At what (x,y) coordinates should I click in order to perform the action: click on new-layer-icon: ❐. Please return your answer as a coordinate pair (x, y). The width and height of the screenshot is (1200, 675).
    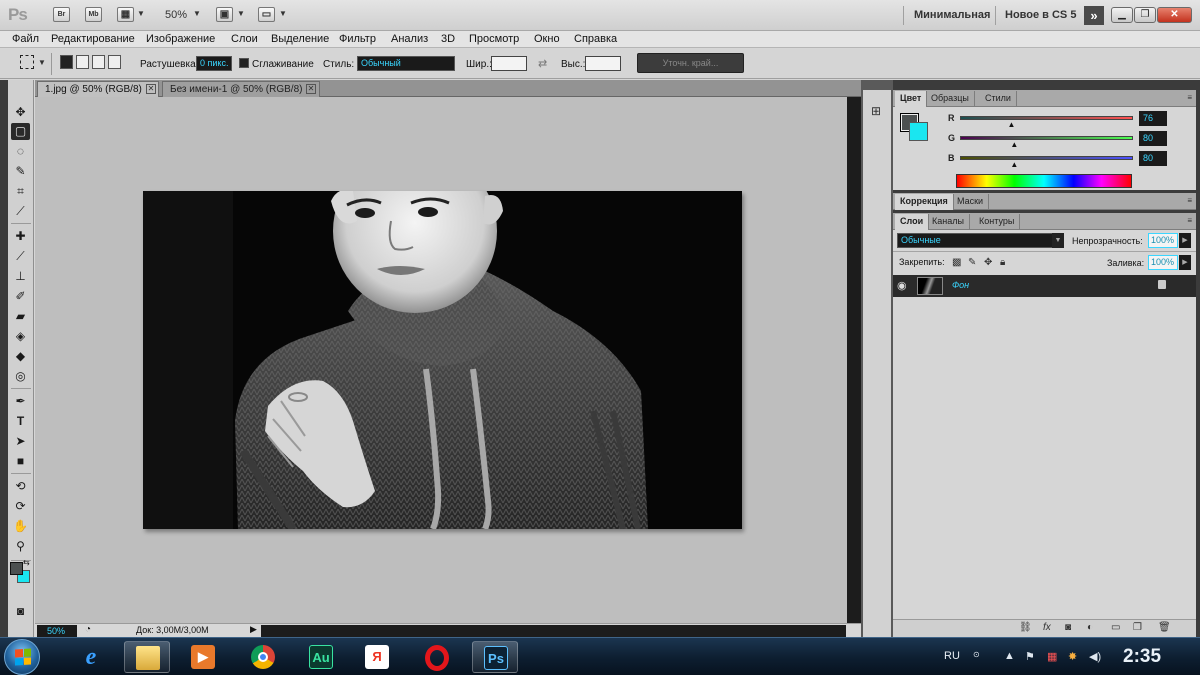
    Looking at the image, I should click on (1137, 627).